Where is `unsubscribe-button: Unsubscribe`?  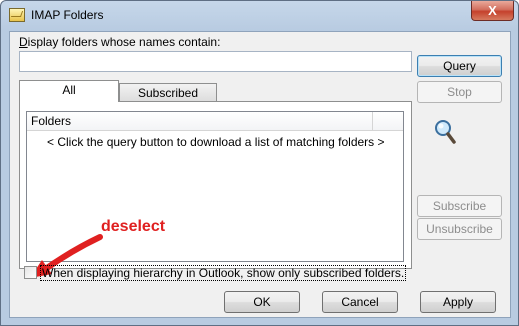
unsubscribe-button: Unsubscribe is located at coordinates (459, 229).